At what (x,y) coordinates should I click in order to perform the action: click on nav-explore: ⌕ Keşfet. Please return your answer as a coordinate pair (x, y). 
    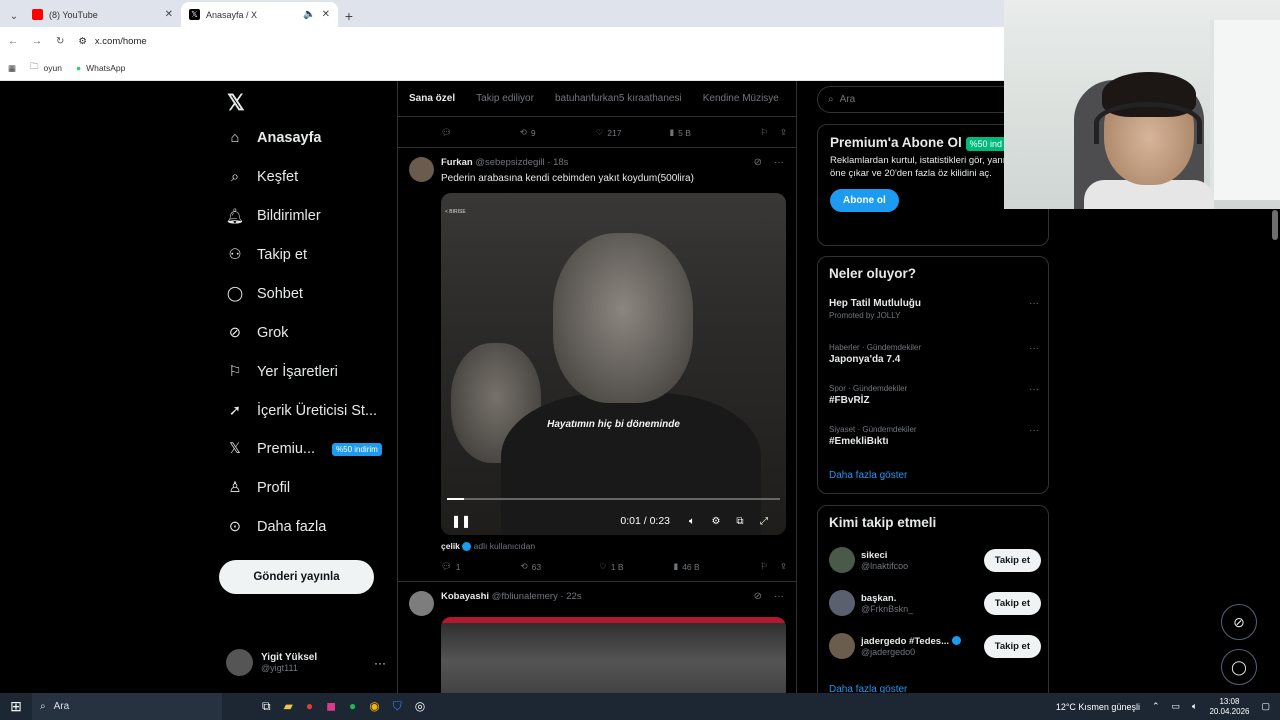
    Looking at the image, I should click on (262, 177).